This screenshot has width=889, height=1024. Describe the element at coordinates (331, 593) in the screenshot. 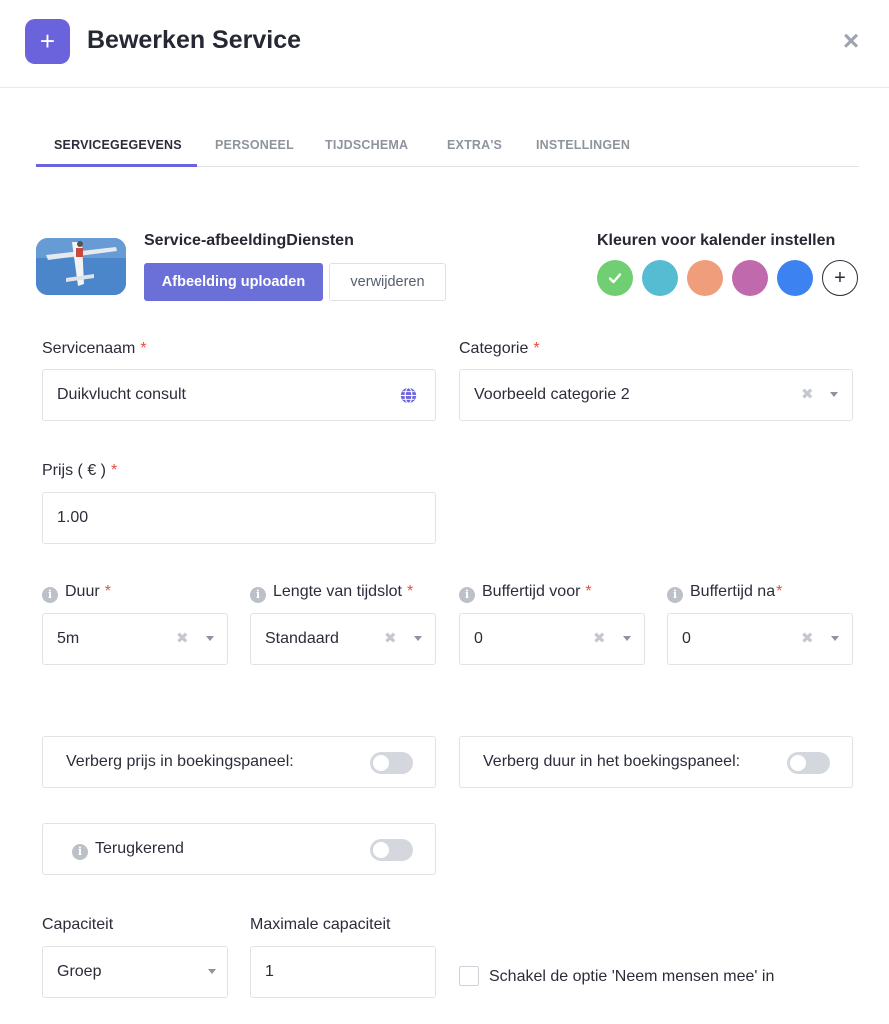

I see `slot-length-label: i Lengte van tijdslot *` at that location.